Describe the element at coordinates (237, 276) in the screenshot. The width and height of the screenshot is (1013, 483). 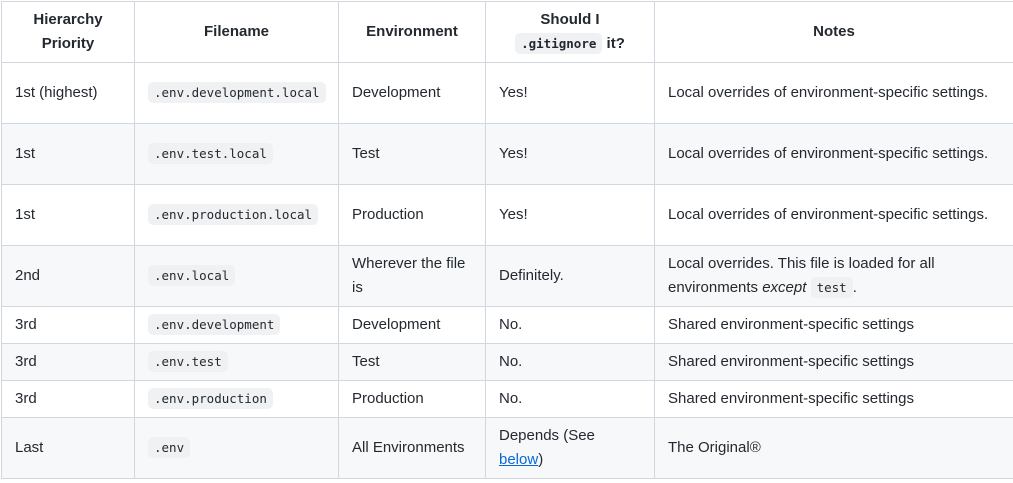
I see `cell-filename: .env.local` at that location.